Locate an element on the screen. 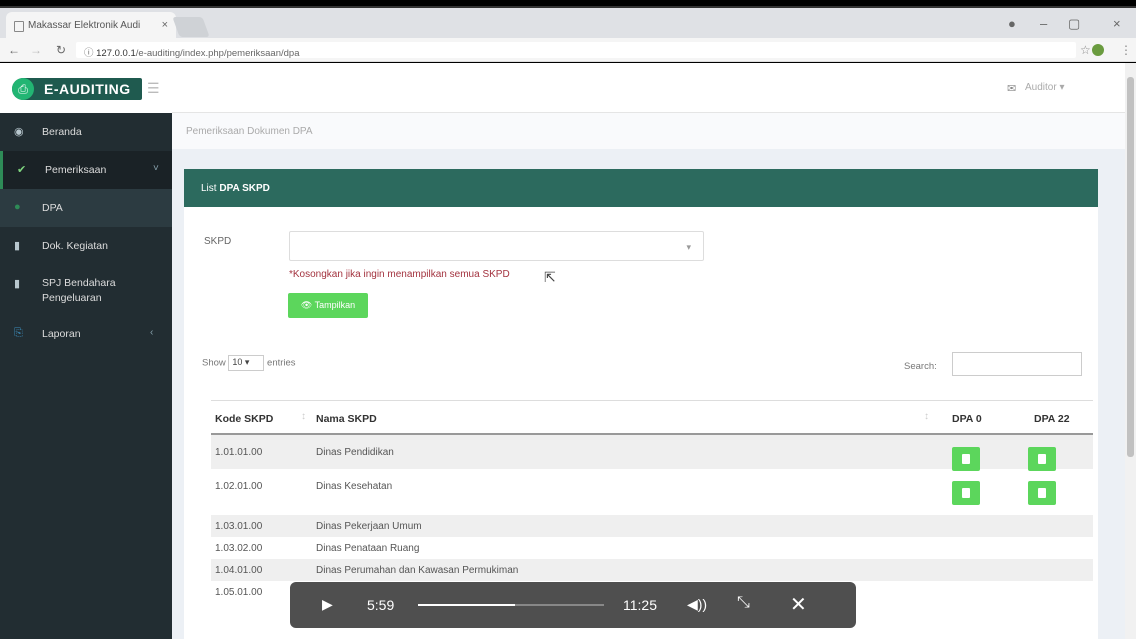  table-row: 1.01.01.00 Dinas Pendidikan is located at coordinates (652, 453).